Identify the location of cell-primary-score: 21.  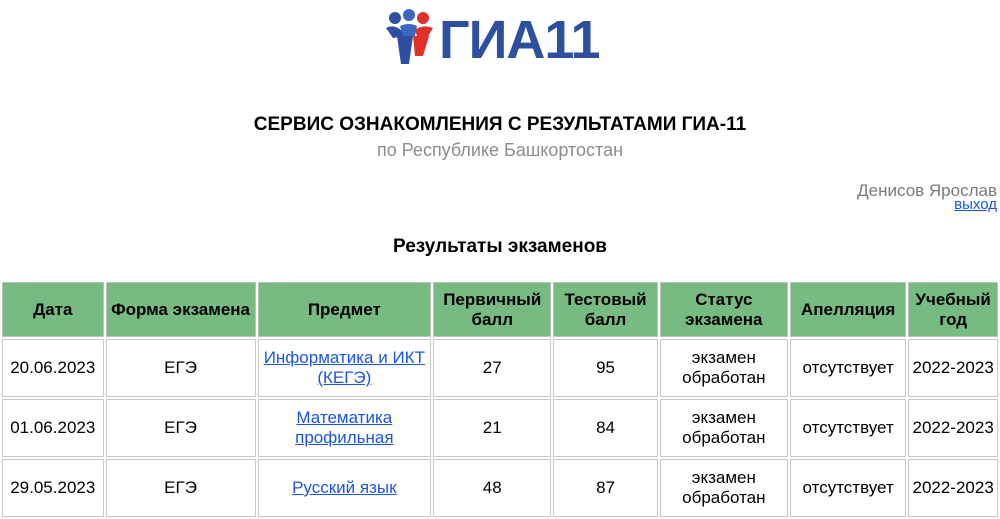
(492, 428).